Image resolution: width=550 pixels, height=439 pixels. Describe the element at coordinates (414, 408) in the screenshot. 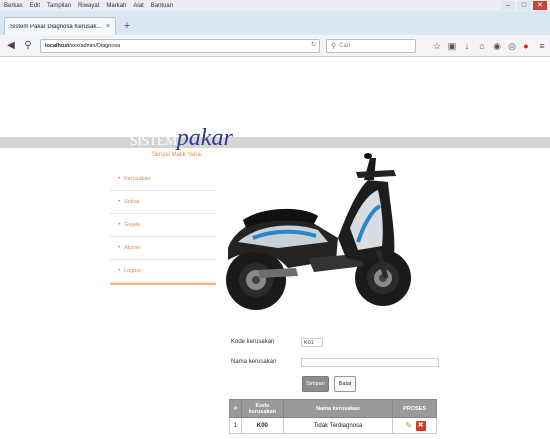

I see `col-proses: PROSES` at that location.